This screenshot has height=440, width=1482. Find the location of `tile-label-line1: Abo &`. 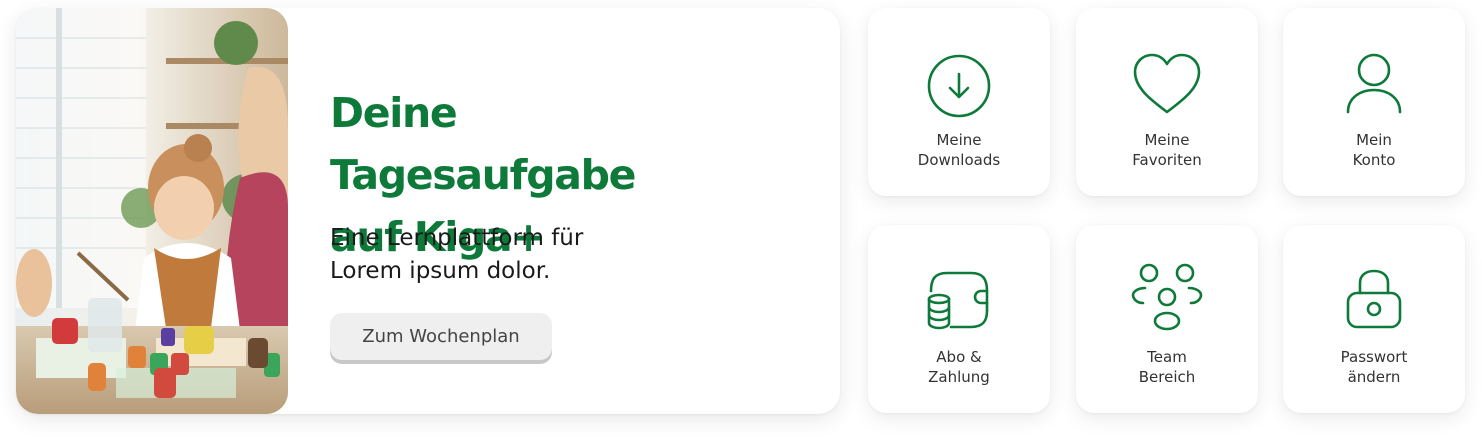

tile-label-line1: Abo & is located at coordinates (959, 357).